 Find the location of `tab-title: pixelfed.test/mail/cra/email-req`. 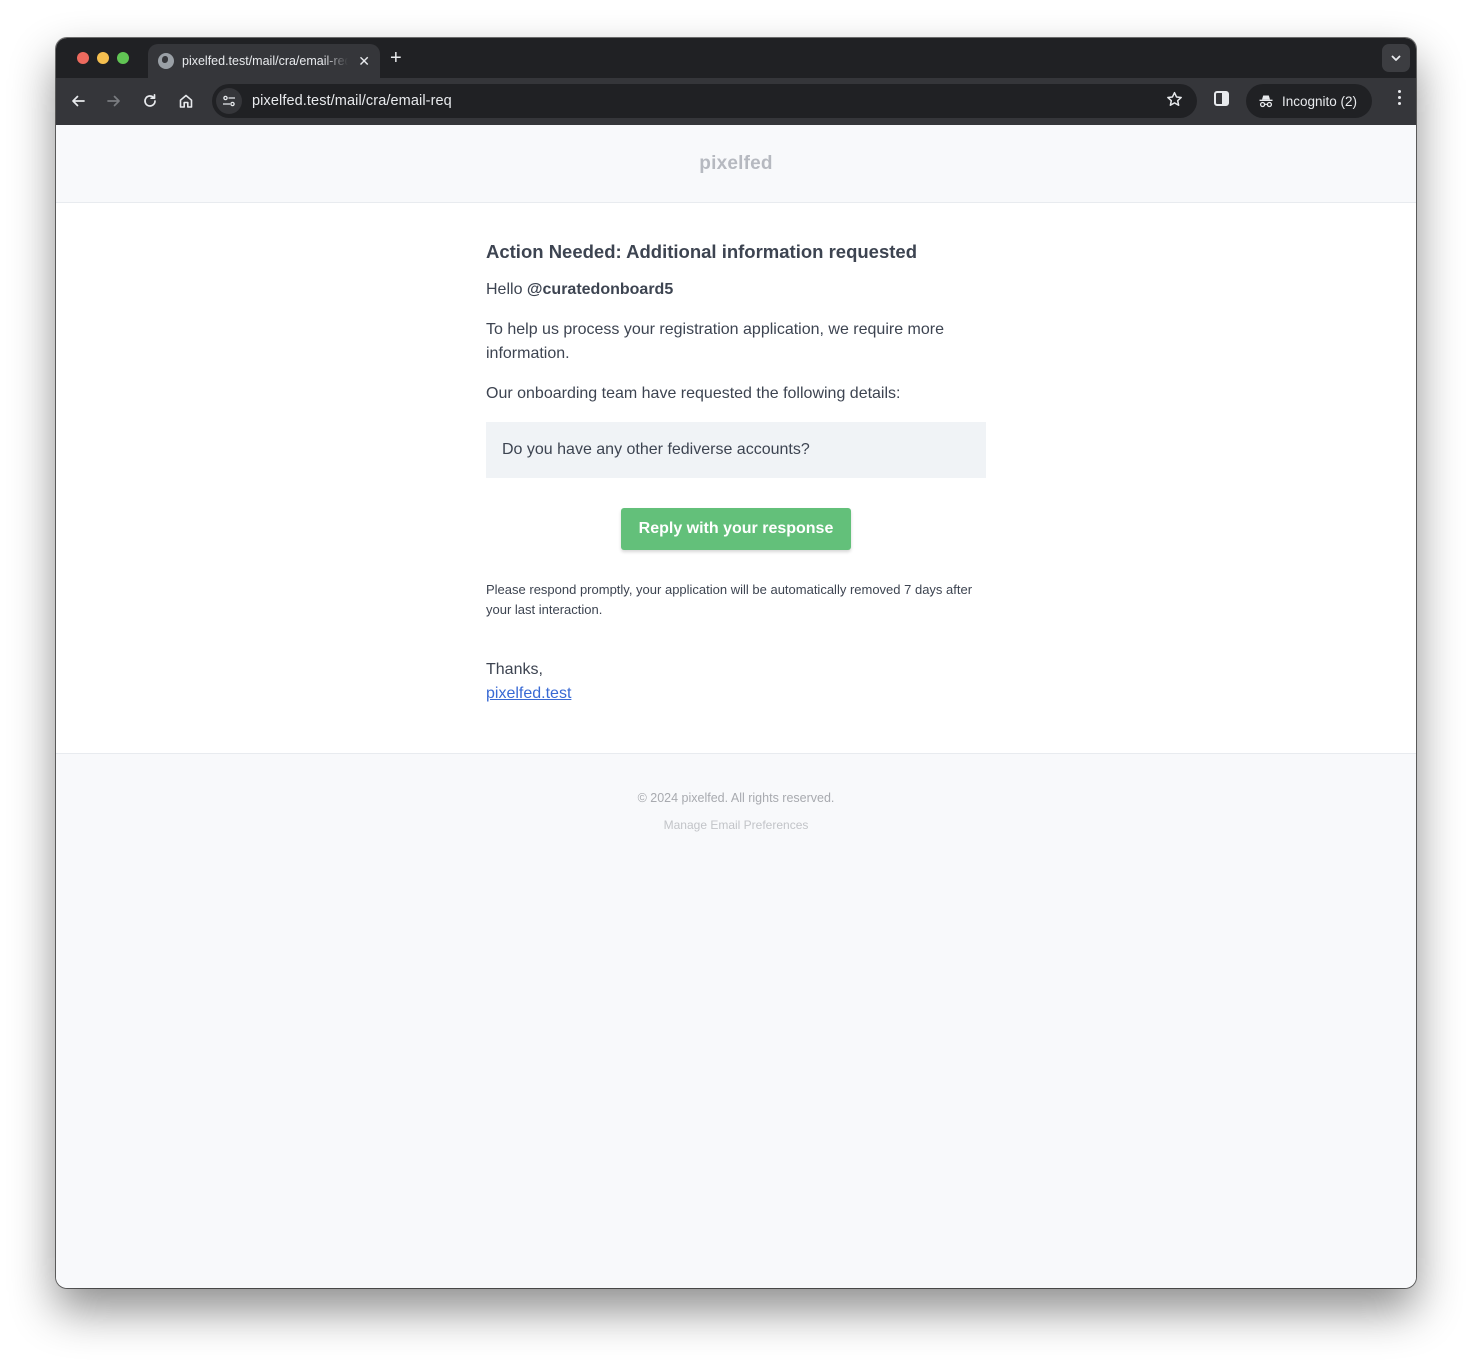

tab-title: pixelfed.test/mail/cra/email-req is located at coordinates (265, 61).